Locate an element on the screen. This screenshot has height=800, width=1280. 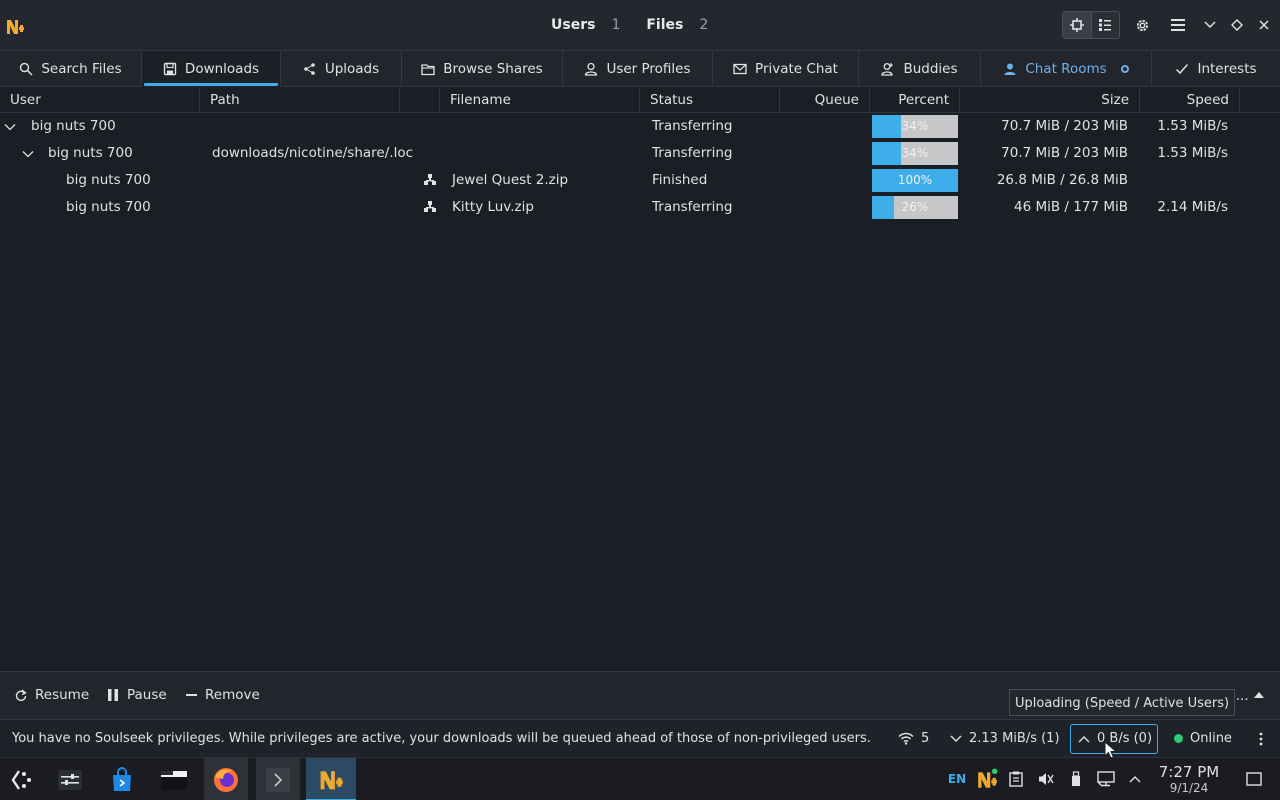
tab-user-profiles: User Profiles is located at coordinates (638, 69).